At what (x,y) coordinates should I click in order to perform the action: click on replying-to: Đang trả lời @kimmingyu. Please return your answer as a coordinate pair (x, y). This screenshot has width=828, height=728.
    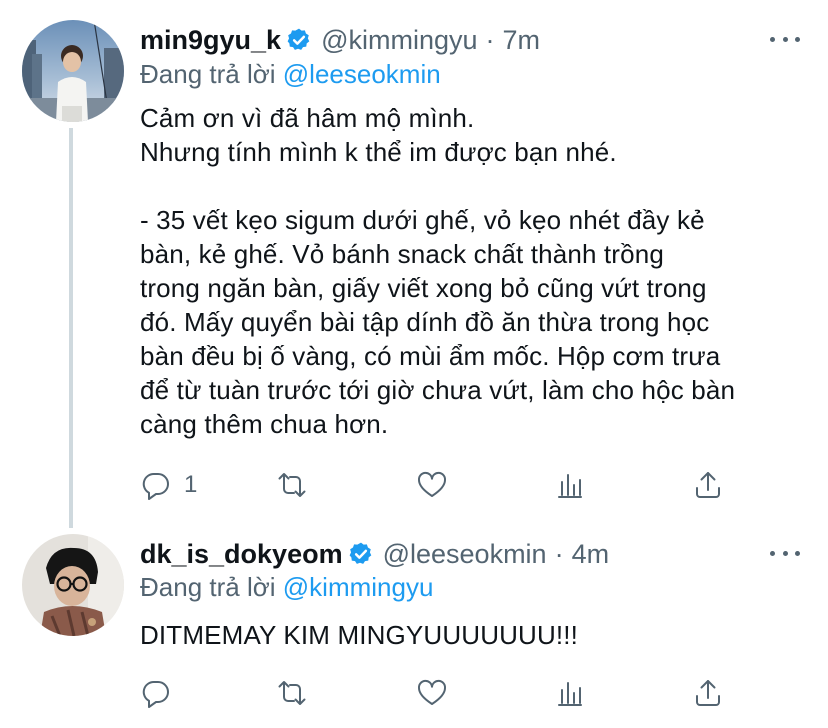
    Looking at the image, I should click on (286, 587).